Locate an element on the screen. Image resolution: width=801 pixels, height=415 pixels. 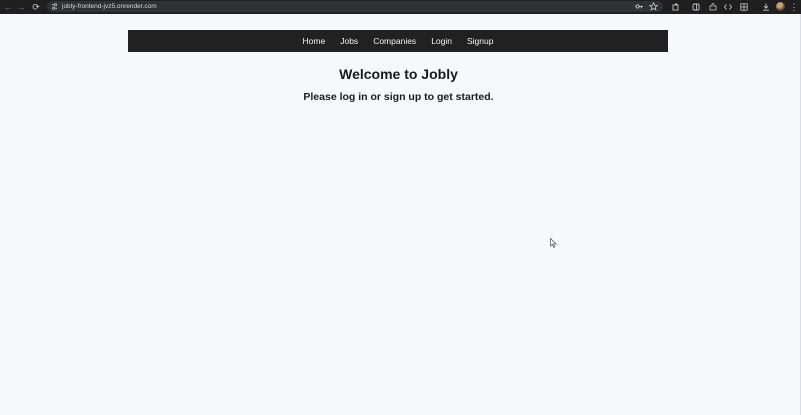
extension-icon is located at coordinates (676, 7).